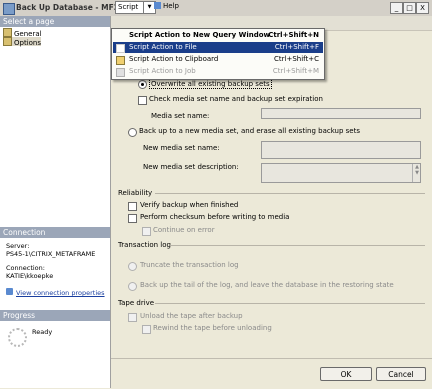  Describe the element at coordinates (346, 374) in the screenshot. I see `ok-button: OK` at that location.